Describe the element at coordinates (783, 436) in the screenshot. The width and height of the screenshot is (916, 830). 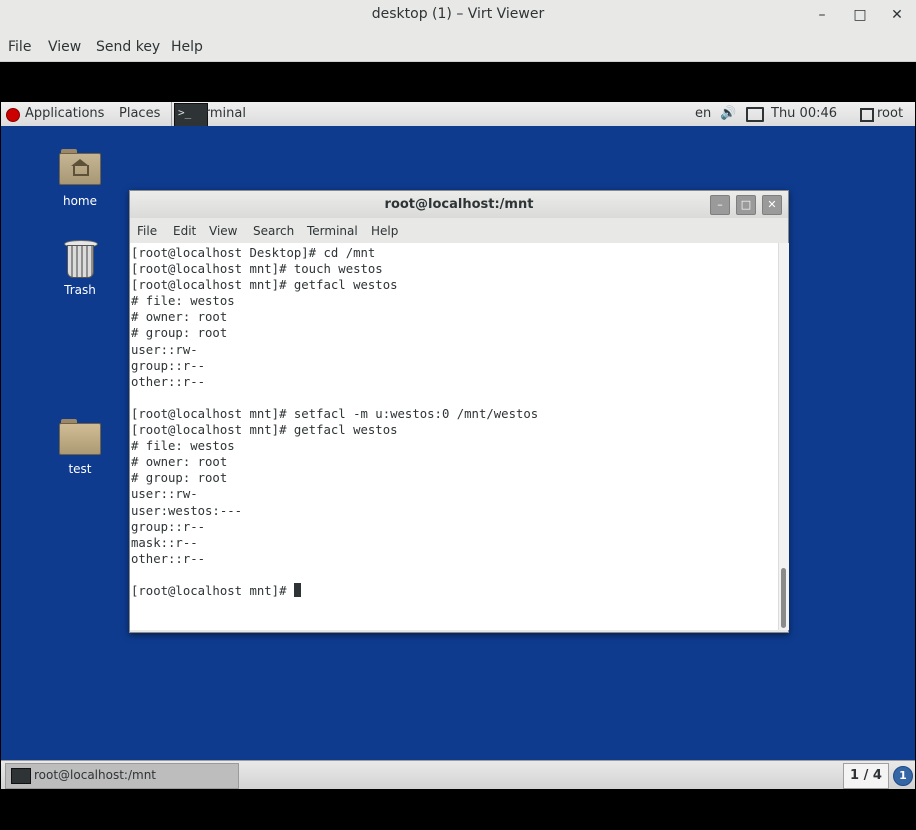
I see `terminal-scrollbar` at that location.